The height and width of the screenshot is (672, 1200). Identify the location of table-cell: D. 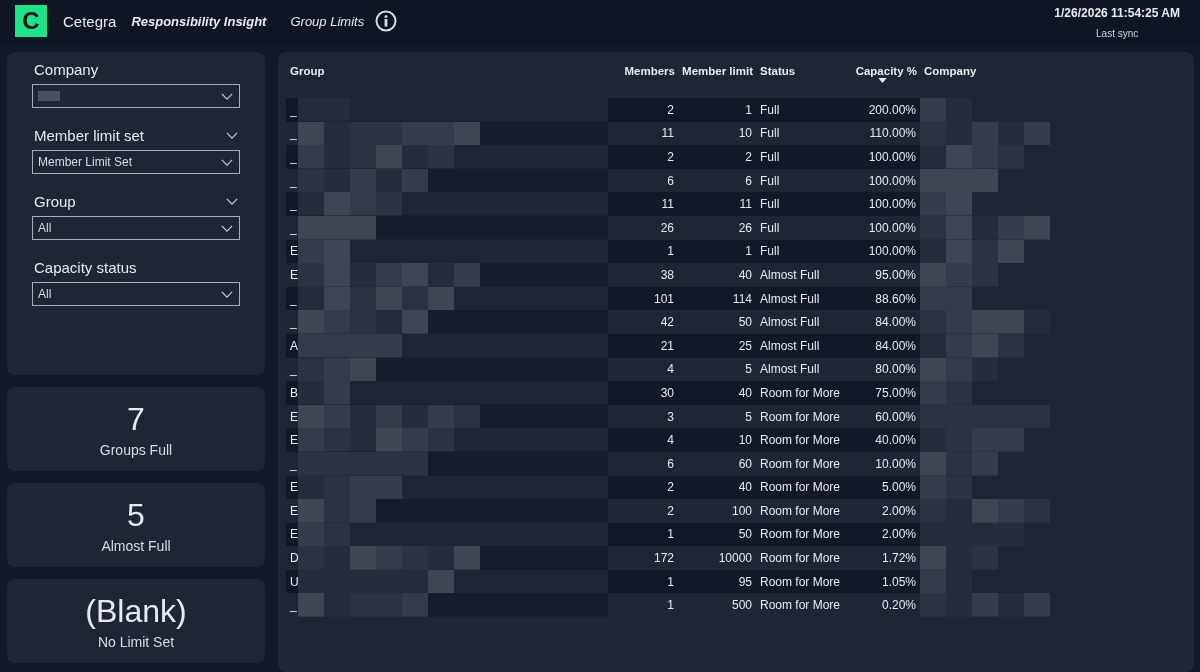
(294, 558).